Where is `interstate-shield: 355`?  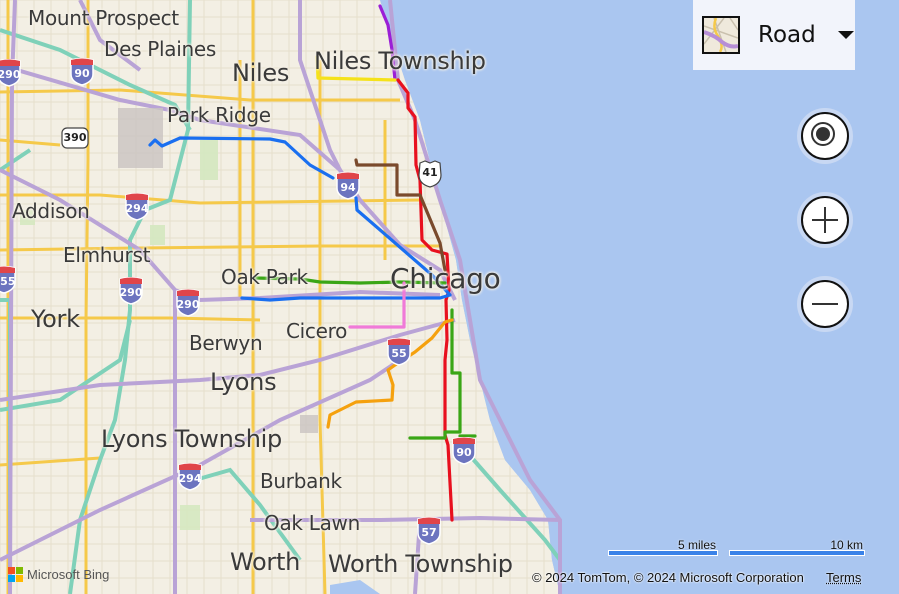
interstate-shield: 355 is located at coordinates (8, 280).